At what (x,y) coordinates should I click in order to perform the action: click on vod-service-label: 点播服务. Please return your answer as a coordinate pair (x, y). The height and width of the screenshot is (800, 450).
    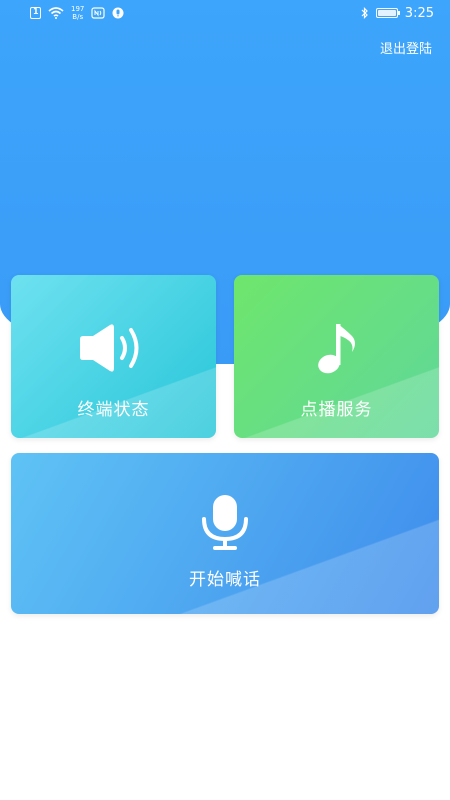
    Looking at the image, I should click on (336, 410).